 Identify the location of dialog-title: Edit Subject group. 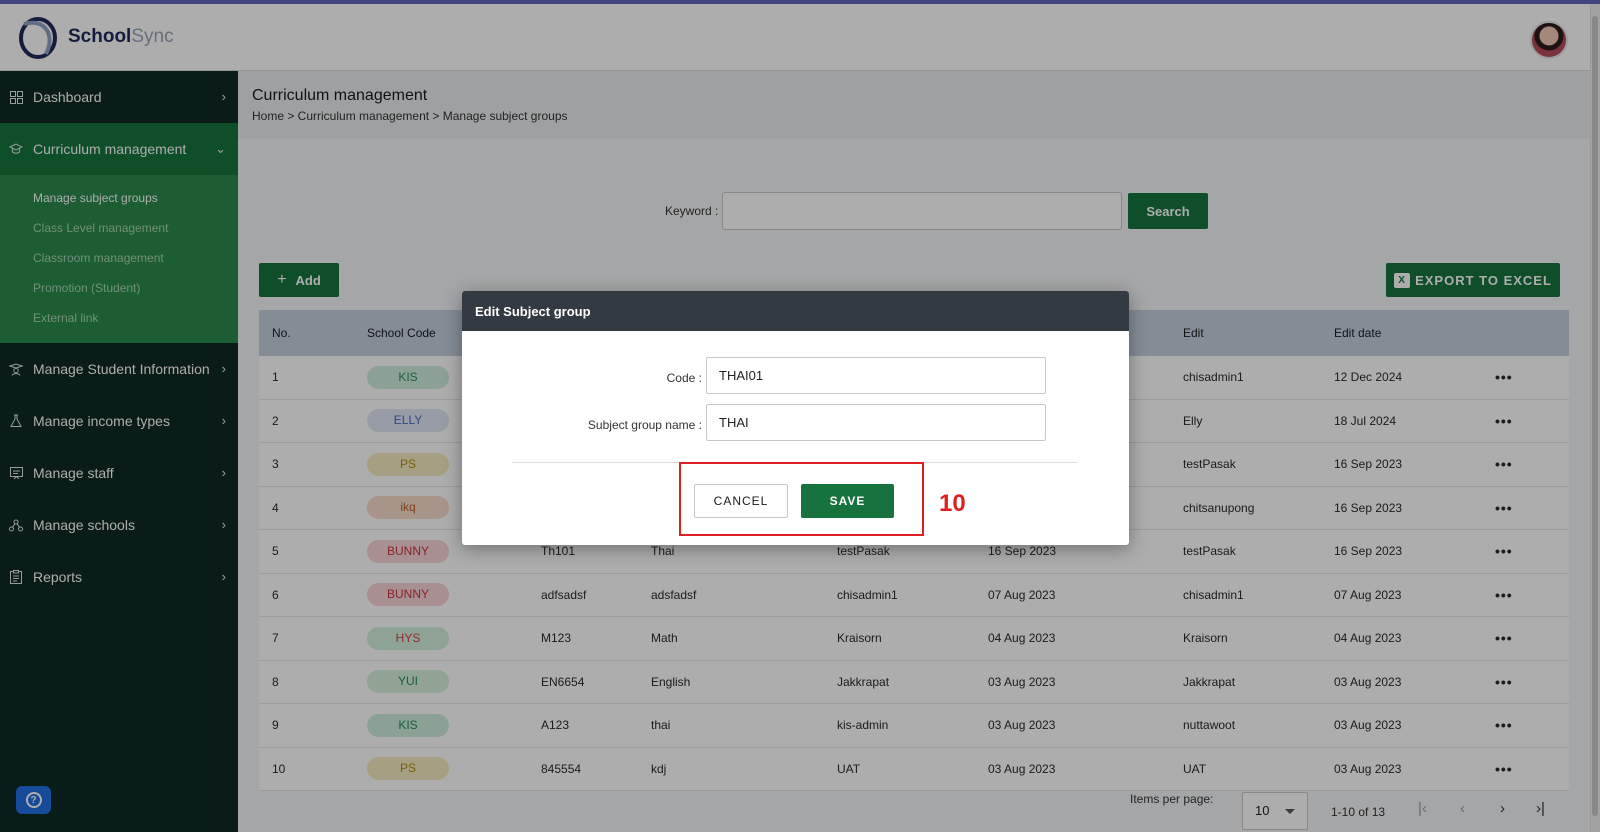
(795, 311).